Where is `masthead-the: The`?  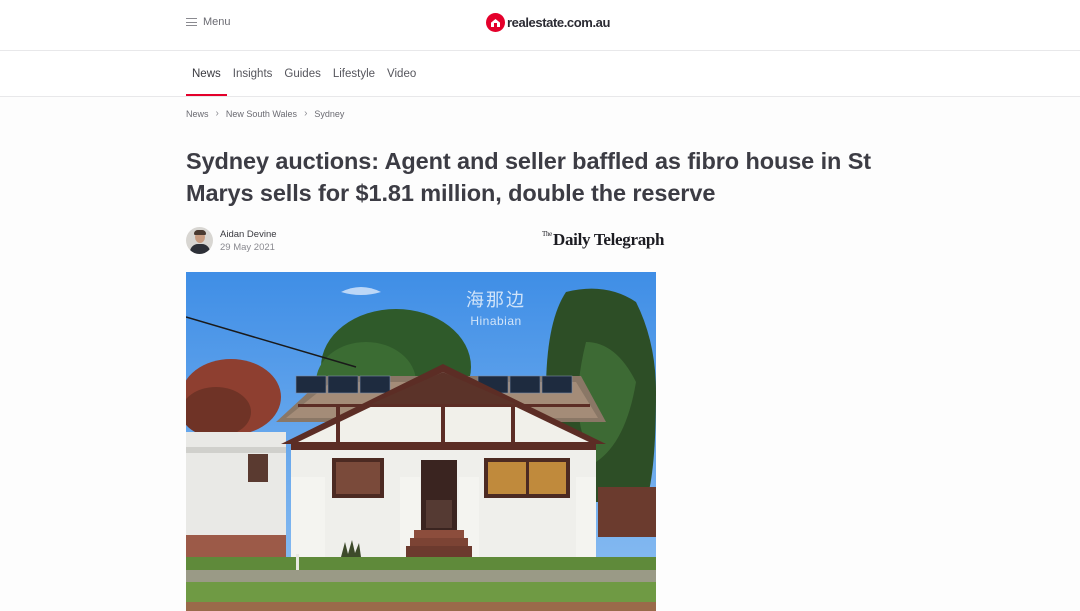
masthead-the: The is located at coordinates (547, 234).